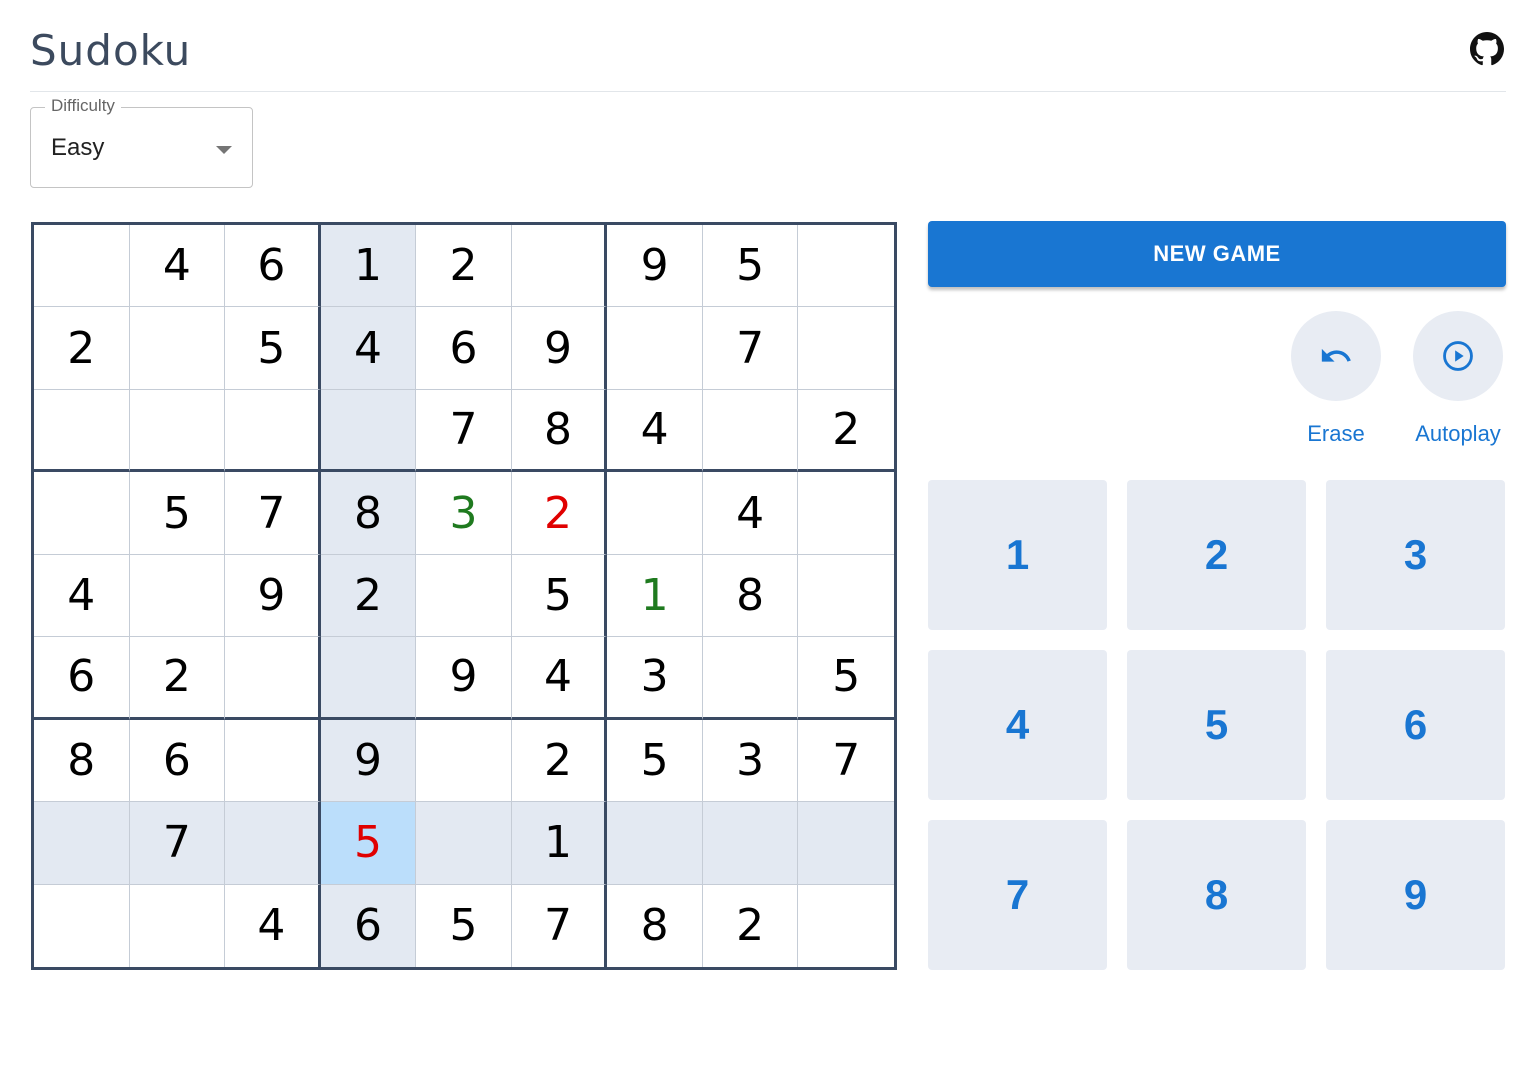 Image resolution: width=1536 pixels, height=1080 pixels. Describe the element at coordinates (83, 106) in the screenshot. I see `difficulty-label: Difficulty` at that location.